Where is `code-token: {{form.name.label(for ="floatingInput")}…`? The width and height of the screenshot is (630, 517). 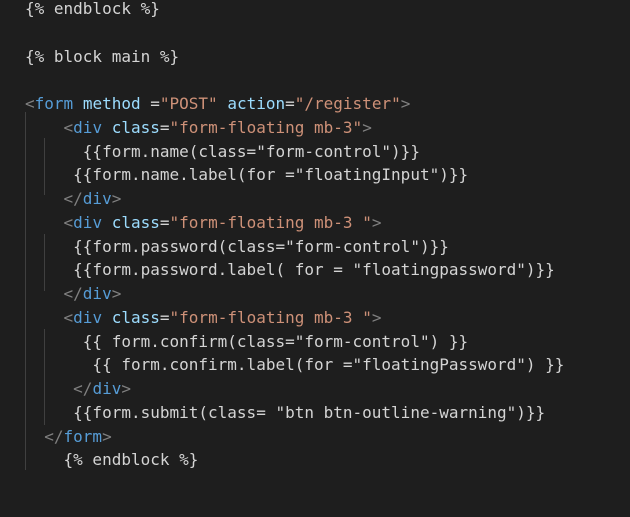 code-token: {{form.name.label(for ="floatingInput")}… is located at coordinates (247, 175).